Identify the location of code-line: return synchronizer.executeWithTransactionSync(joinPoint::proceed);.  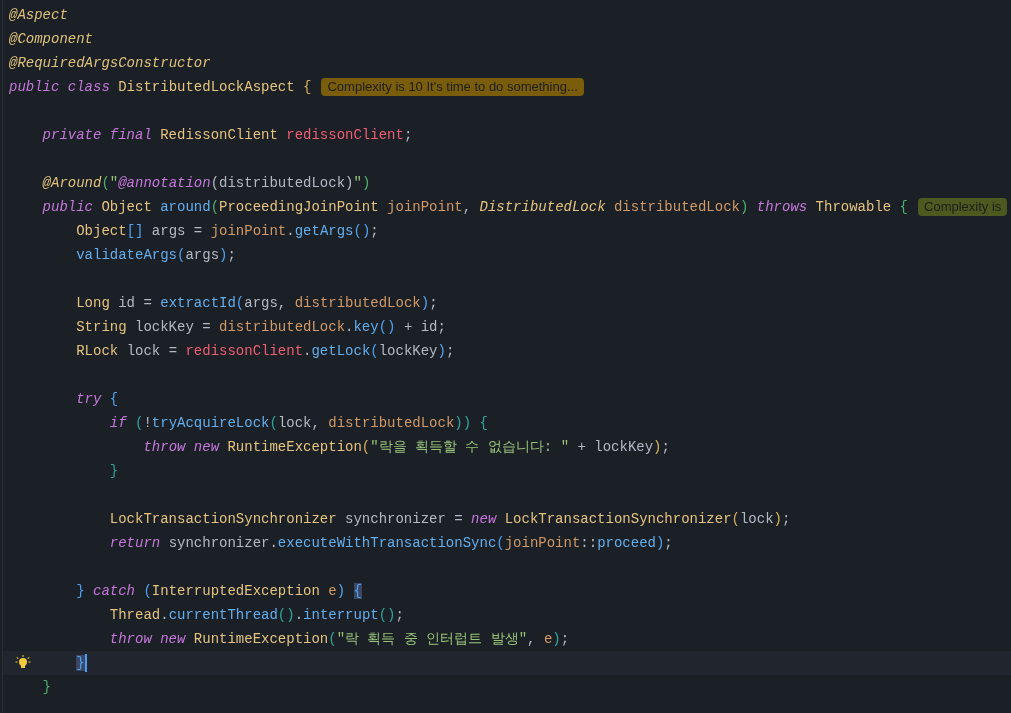
(390, 543).